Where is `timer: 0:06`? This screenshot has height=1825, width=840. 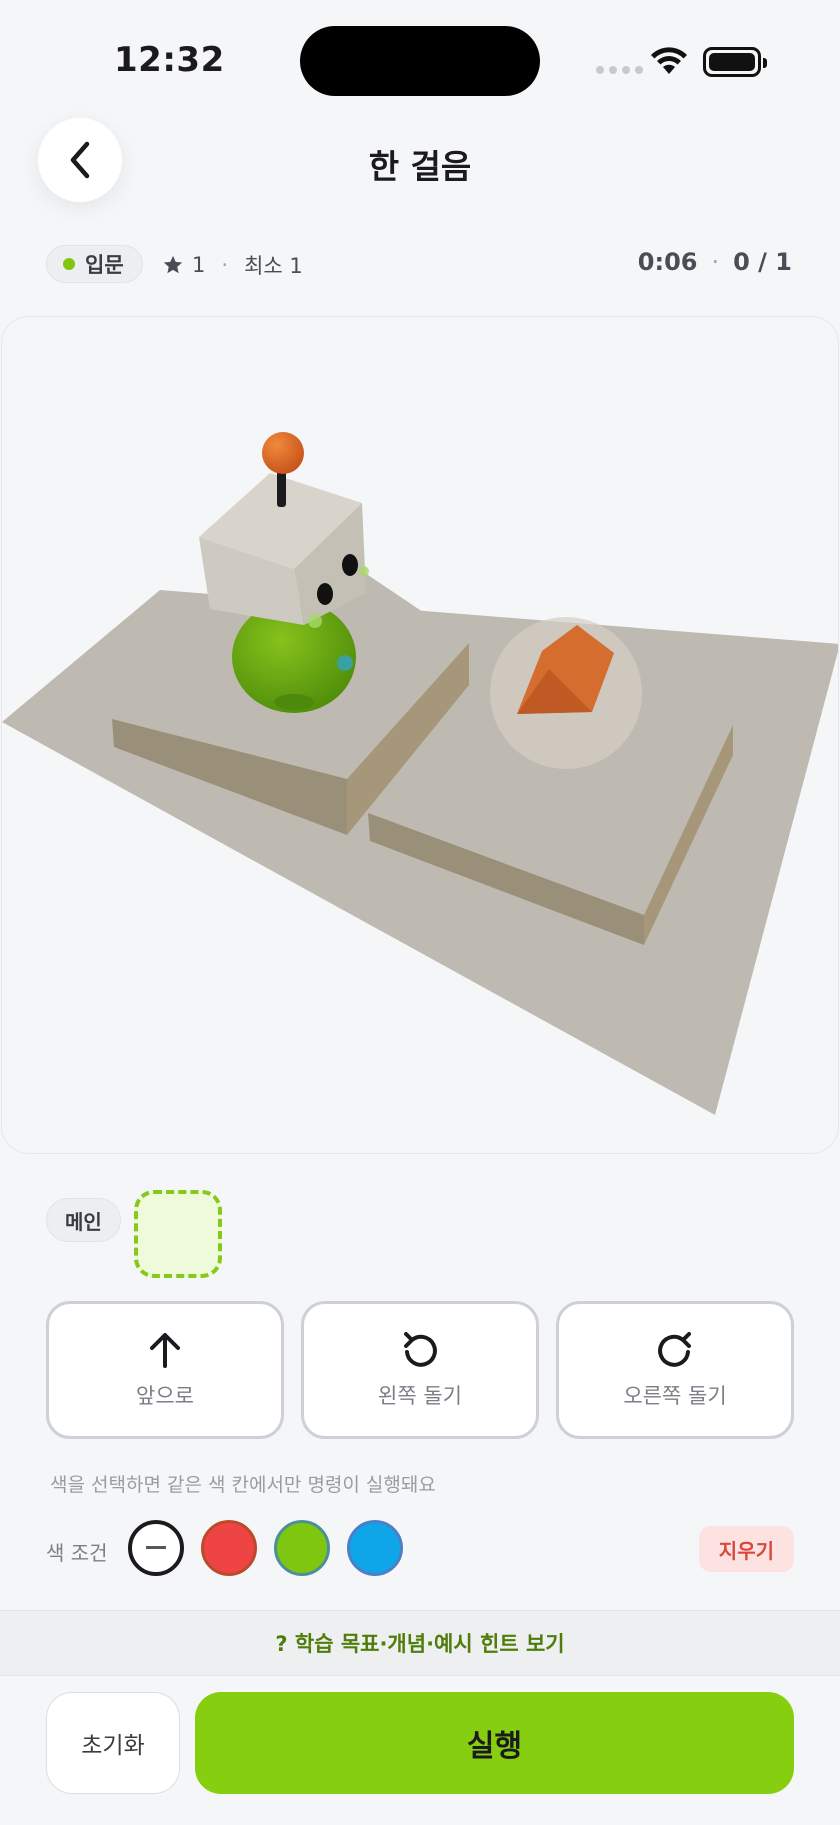
timer: 0:06 is located at coordinates (667, 262).